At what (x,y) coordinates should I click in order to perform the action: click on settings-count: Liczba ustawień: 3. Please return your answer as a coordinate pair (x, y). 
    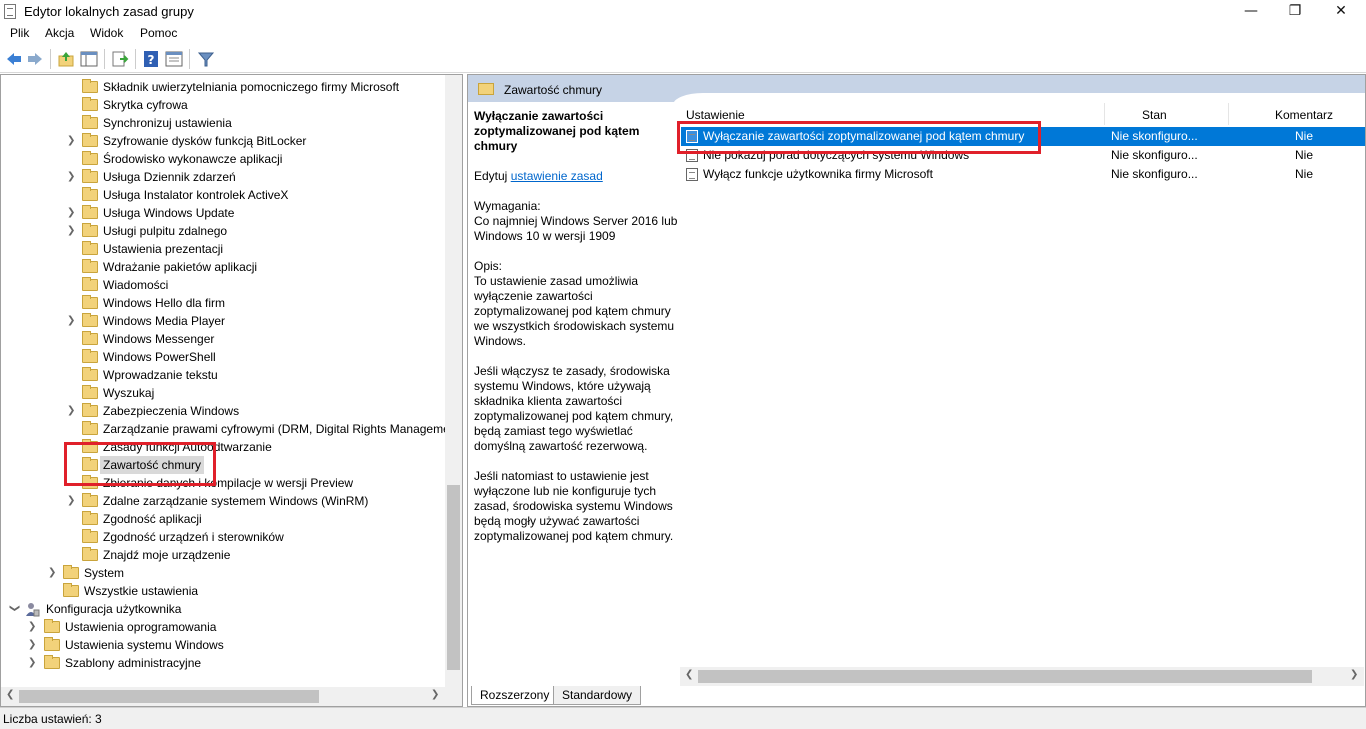
    Looking at the image, I should click on (52, 719).